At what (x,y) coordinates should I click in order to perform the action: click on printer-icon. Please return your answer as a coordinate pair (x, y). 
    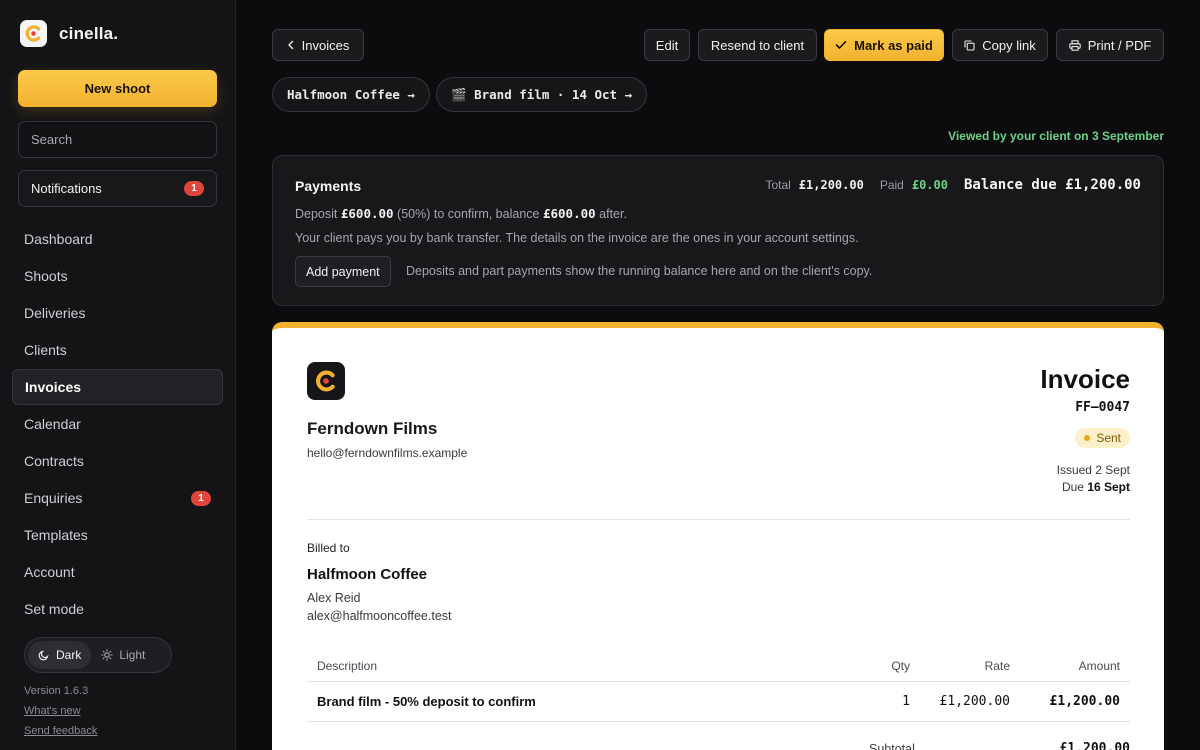
    Looking at the image, I should click on (1074, 45).